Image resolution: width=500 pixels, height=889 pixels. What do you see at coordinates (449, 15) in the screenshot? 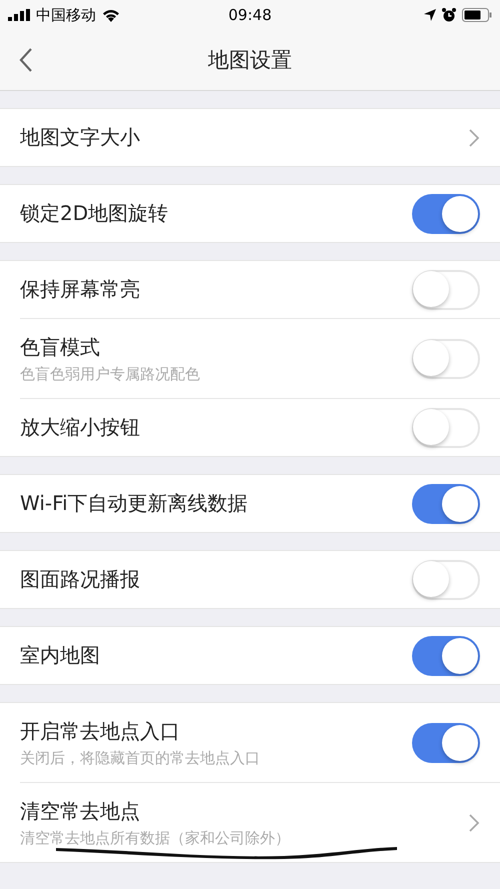
I see `alarm-clock-icon` at bounding box center [449, 15].